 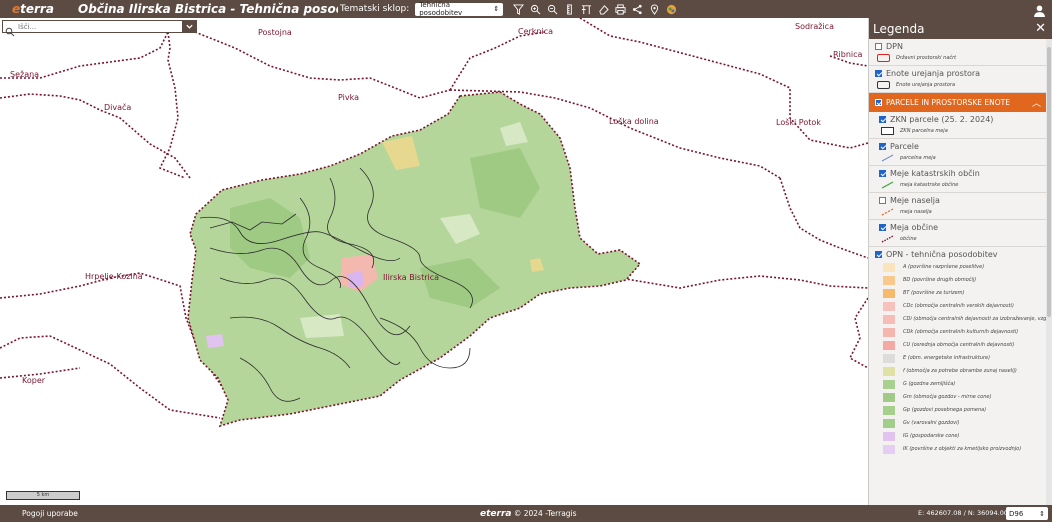 What do you see at coordinates (914, 227) in the screenshot?
I see `layer-label: Meja občine` at bounding box center [914, 227].